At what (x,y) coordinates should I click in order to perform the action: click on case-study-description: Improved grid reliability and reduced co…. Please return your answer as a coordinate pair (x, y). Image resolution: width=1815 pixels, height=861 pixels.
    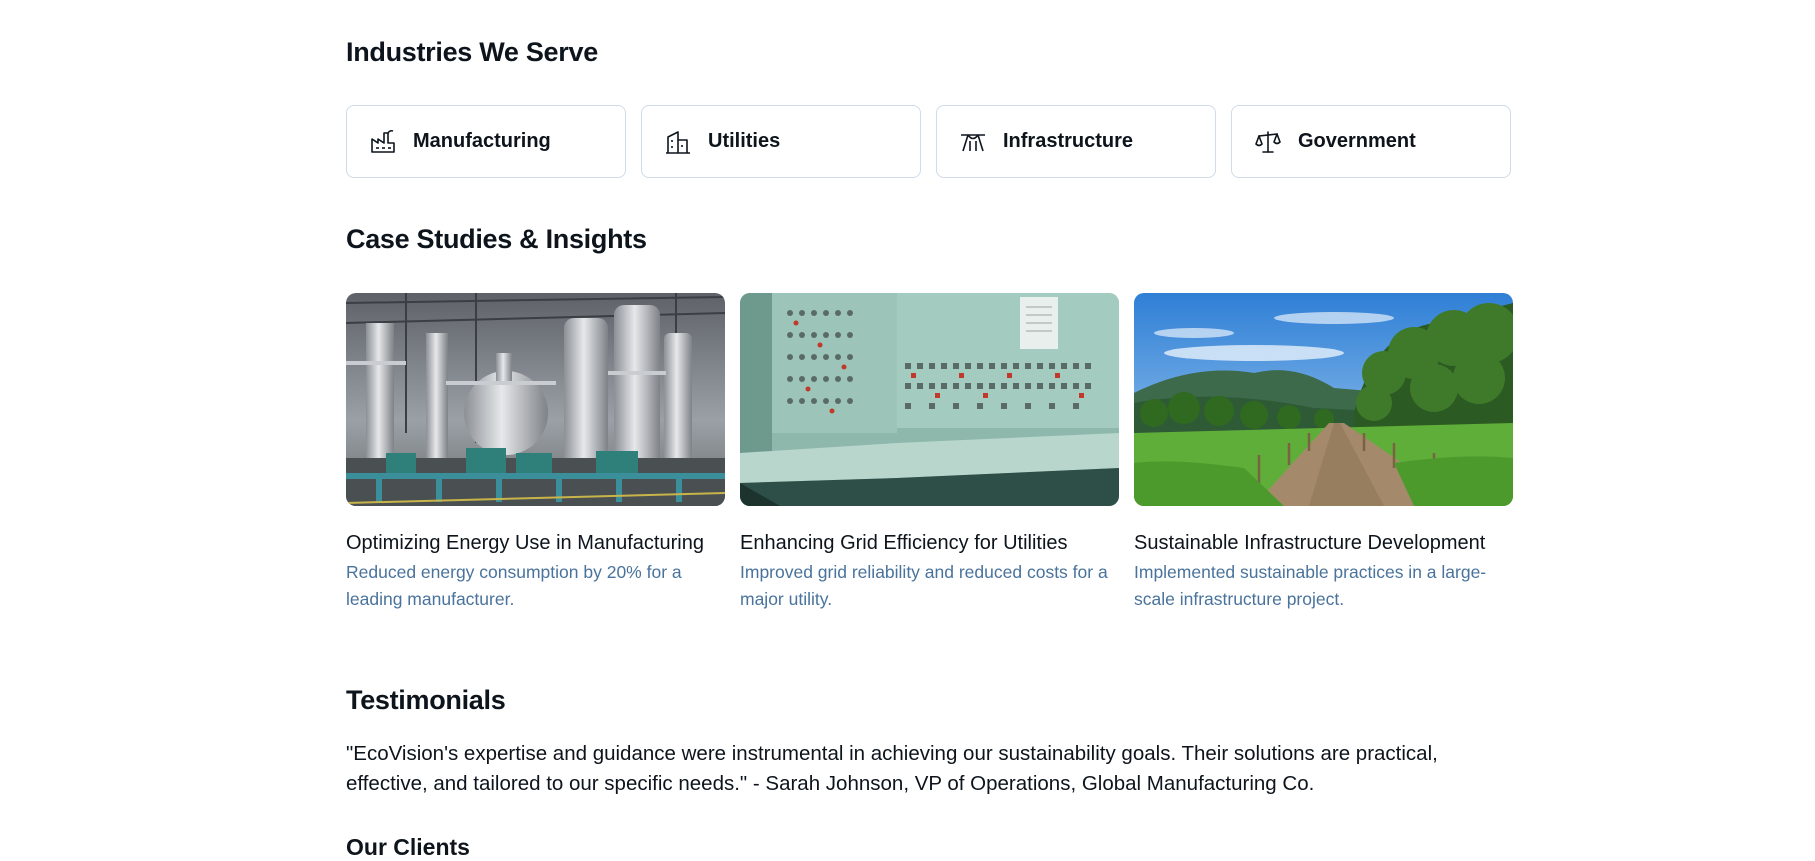
    Looking at the image, I should click on (924, 585).